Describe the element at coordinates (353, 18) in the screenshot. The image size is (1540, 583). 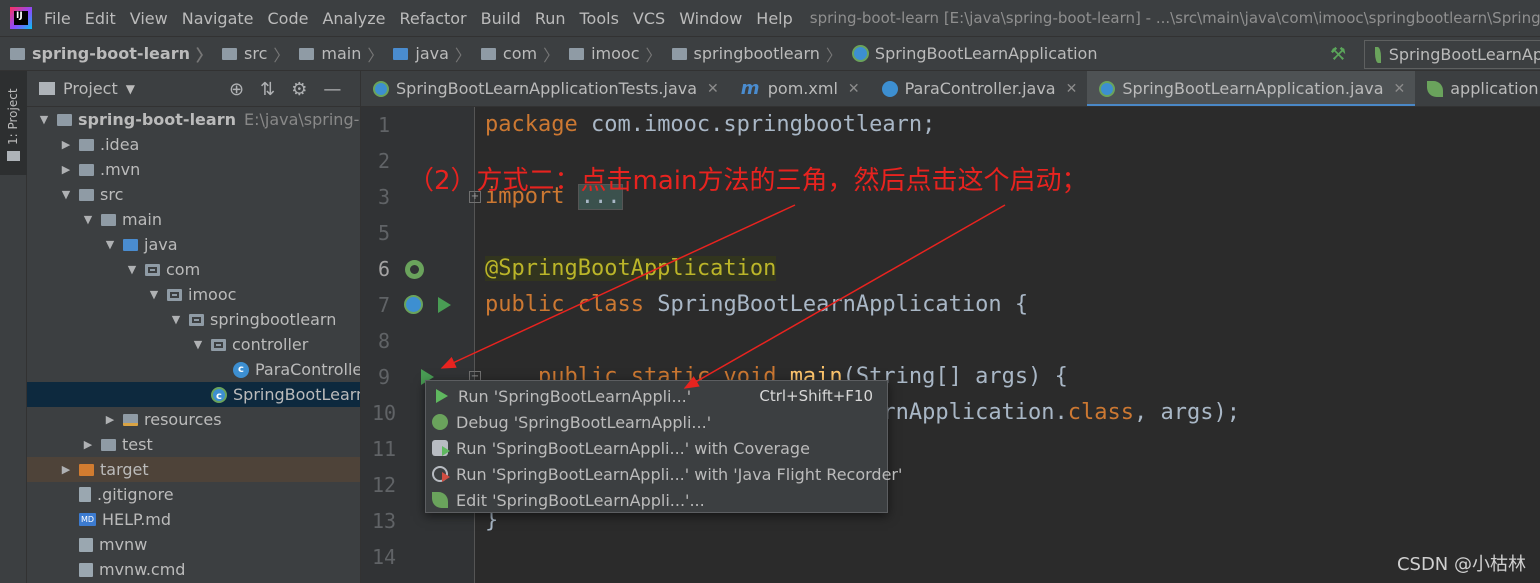
I see `menu-analyze: Analyze` at that location.